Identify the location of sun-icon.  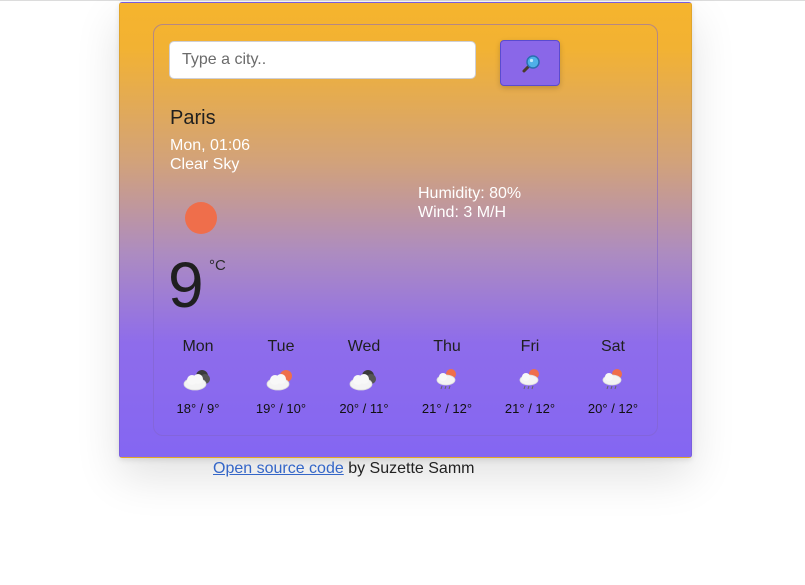
(201, 218).